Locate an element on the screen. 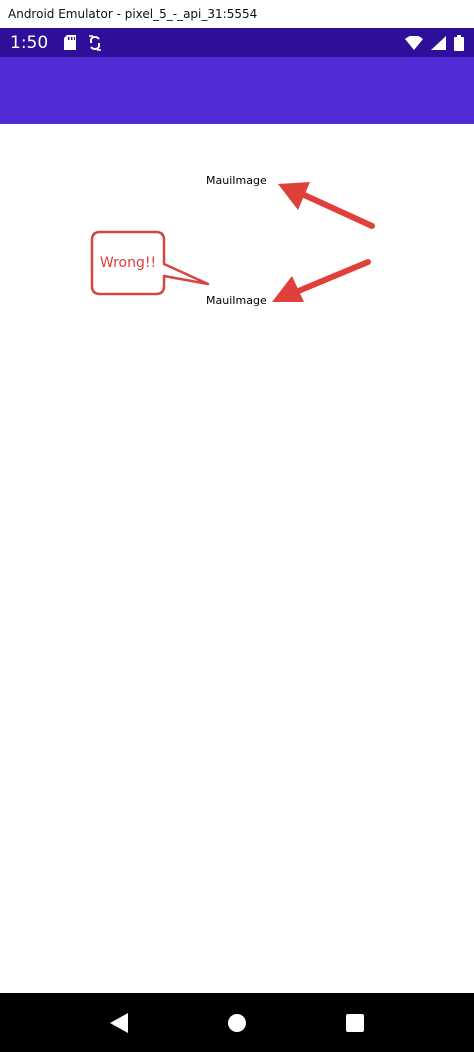  sync-icon is located at coordinates (95, 42).